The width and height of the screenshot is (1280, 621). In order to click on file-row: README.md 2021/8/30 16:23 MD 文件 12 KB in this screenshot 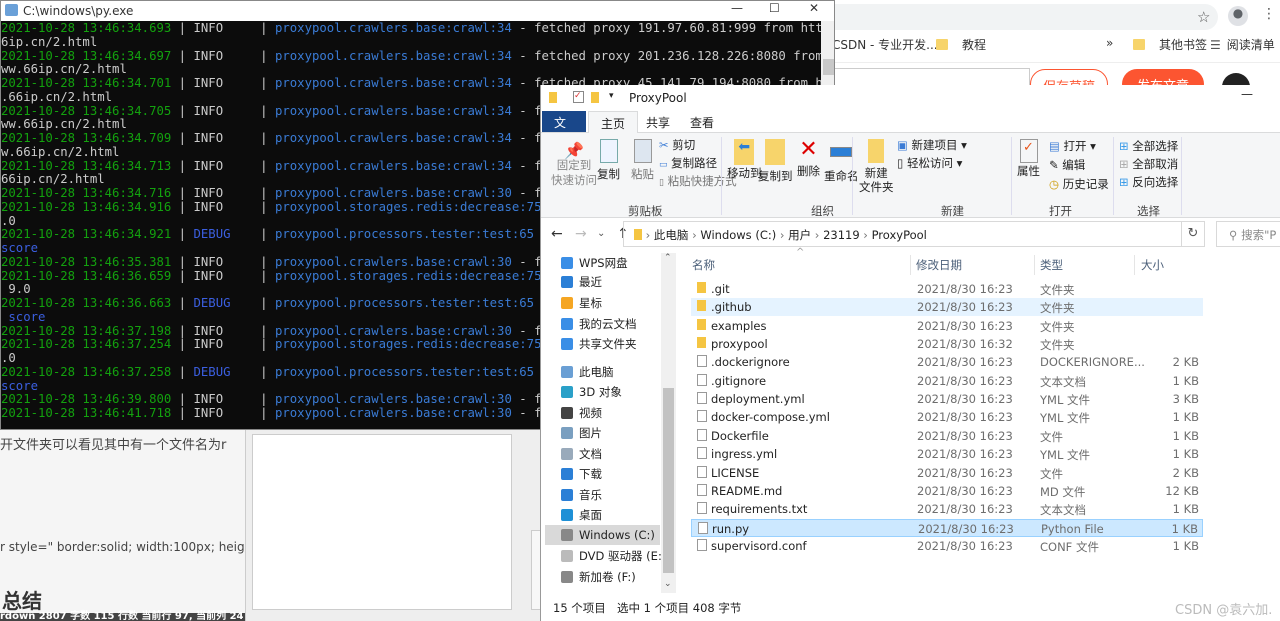, I will do `click(947, 491)`.